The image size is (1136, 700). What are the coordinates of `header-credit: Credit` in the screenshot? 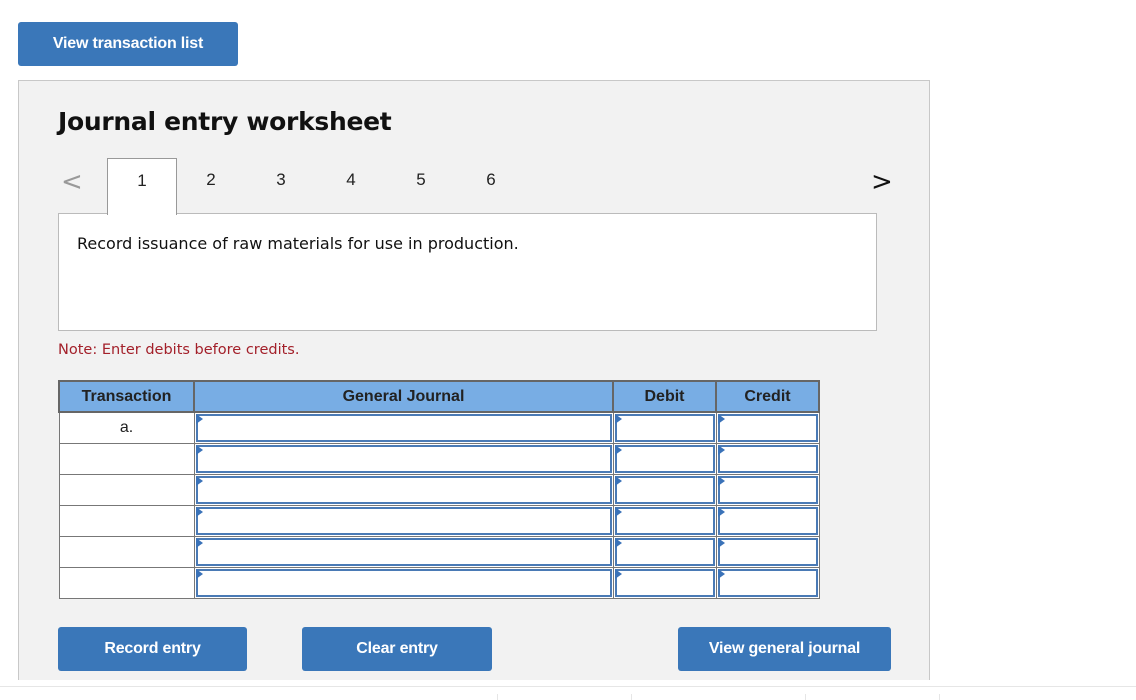 It's located at (767, 396).